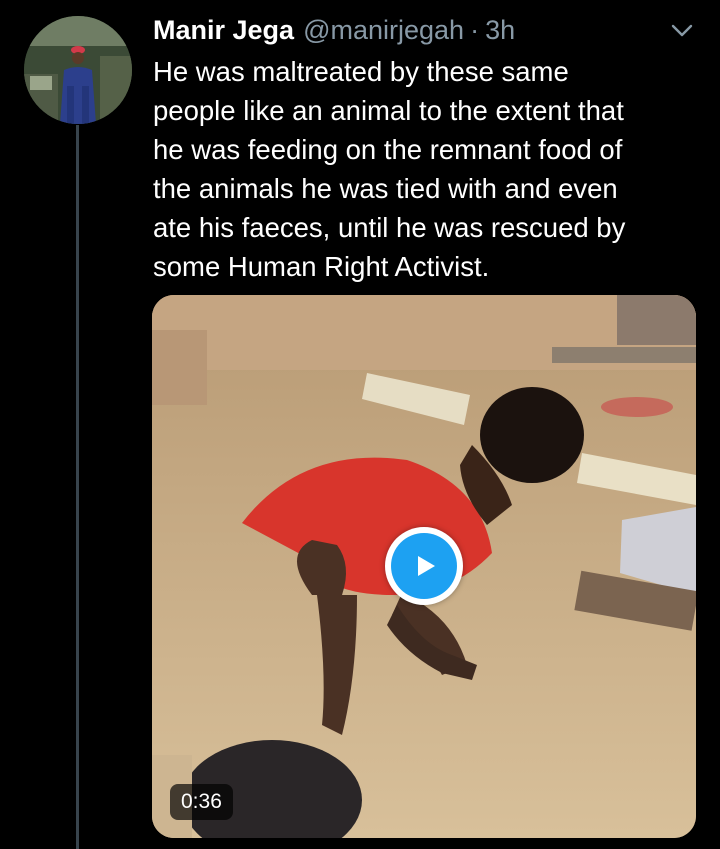  What do you see at coordinates (500, 30) in the screenshot?
I see `tweet-timestamp: 3h` at bounding box center [500, 30].